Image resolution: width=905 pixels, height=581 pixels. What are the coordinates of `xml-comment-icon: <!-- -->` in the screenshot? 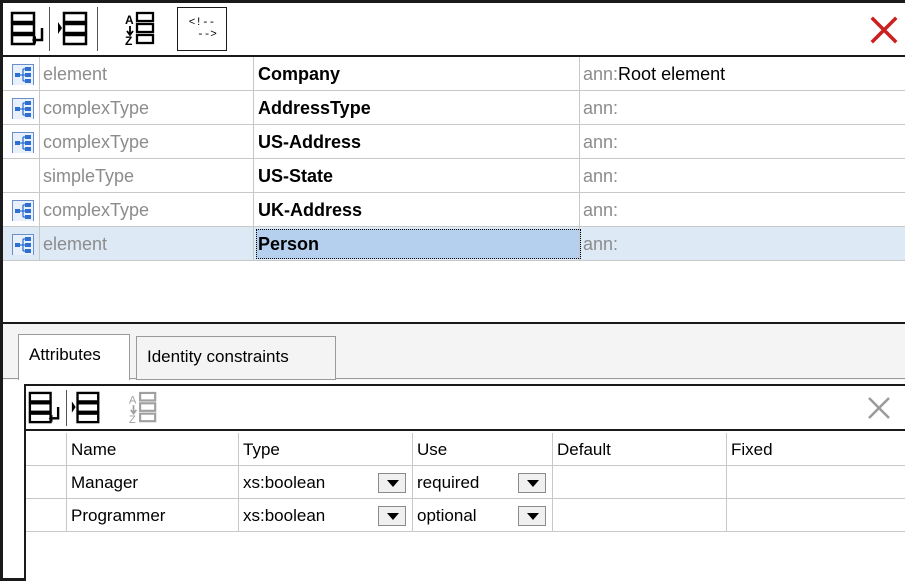 It's located at (202, 29).